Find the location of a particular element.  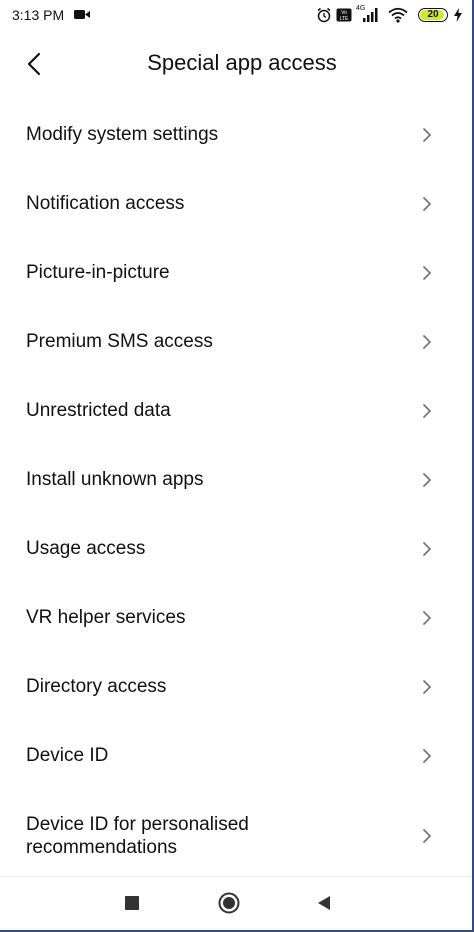

navigation-bar is located at coordinates (236, 903).